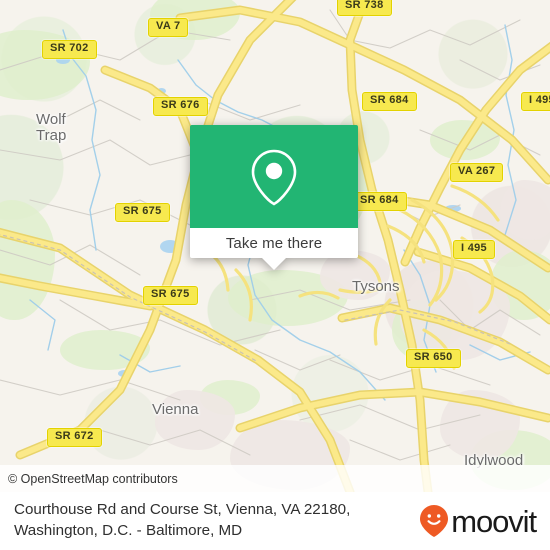 The height and width of the screenshot is (550, 550). What do you see at coordinates (477, 172) in the screenshot?
I see `road-shield: VA 267` at bounding box center [477, 172].